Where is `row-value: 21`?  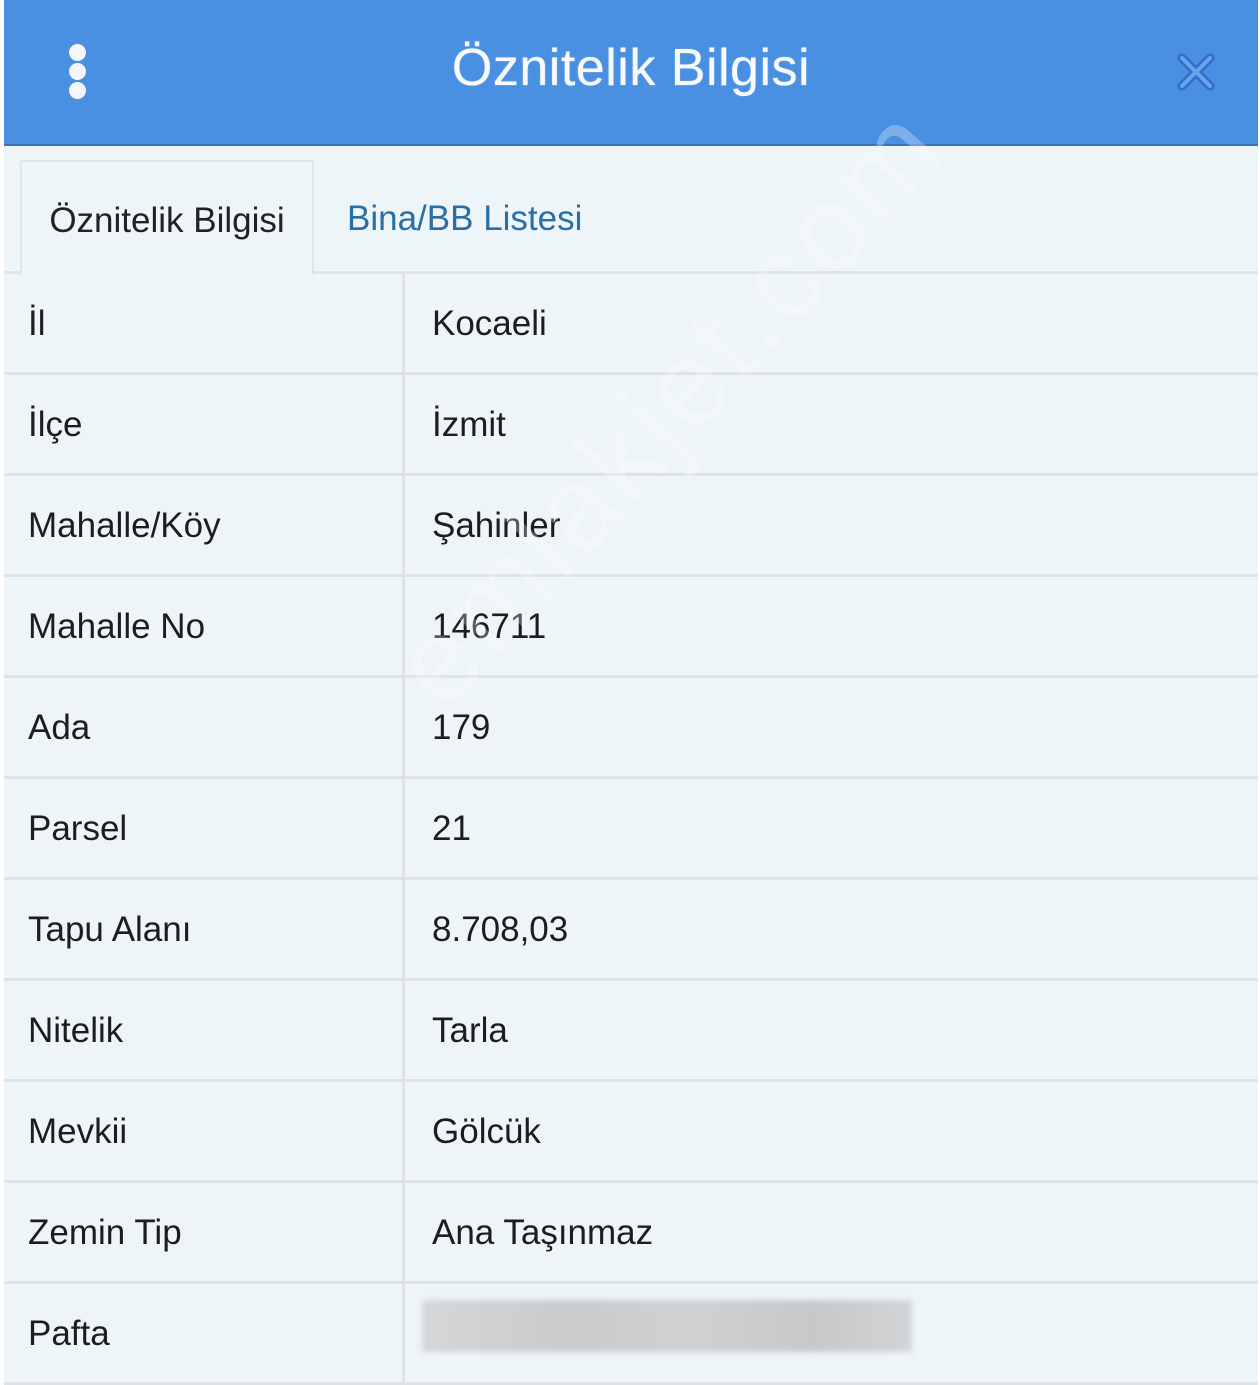
row-value: 21 is located at coordinates (451, 828).